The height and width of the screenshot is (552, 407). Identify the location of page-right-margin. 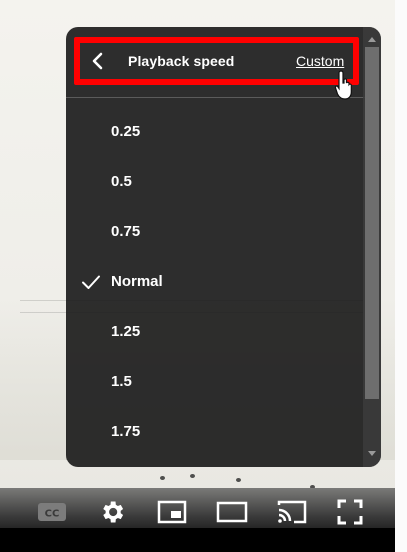
(401, 276).